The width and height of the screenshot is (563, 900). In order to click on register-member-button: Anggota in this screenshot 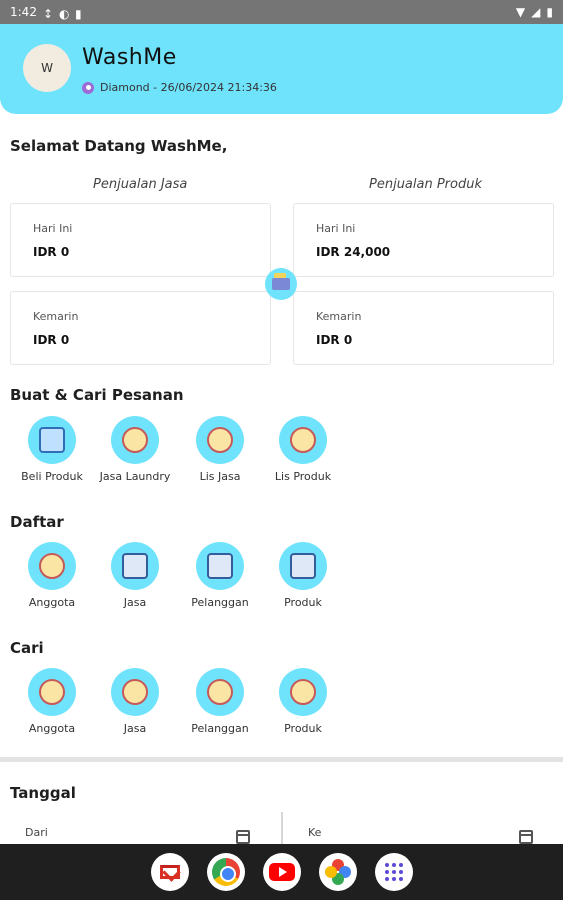, I will do `click(52, 575)`.